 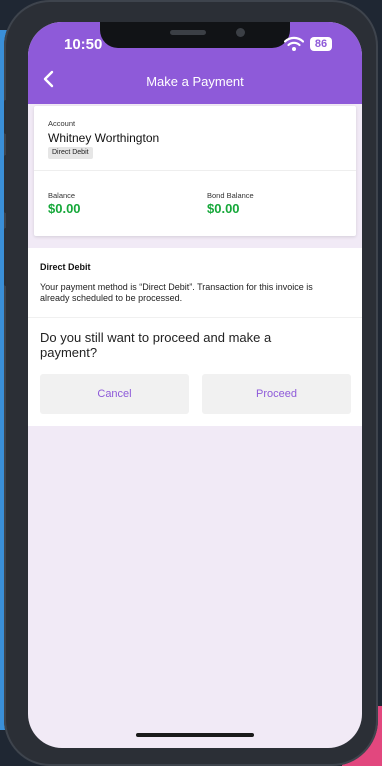 I want to click on chevron-left-icon, so click(x=49, y=79).